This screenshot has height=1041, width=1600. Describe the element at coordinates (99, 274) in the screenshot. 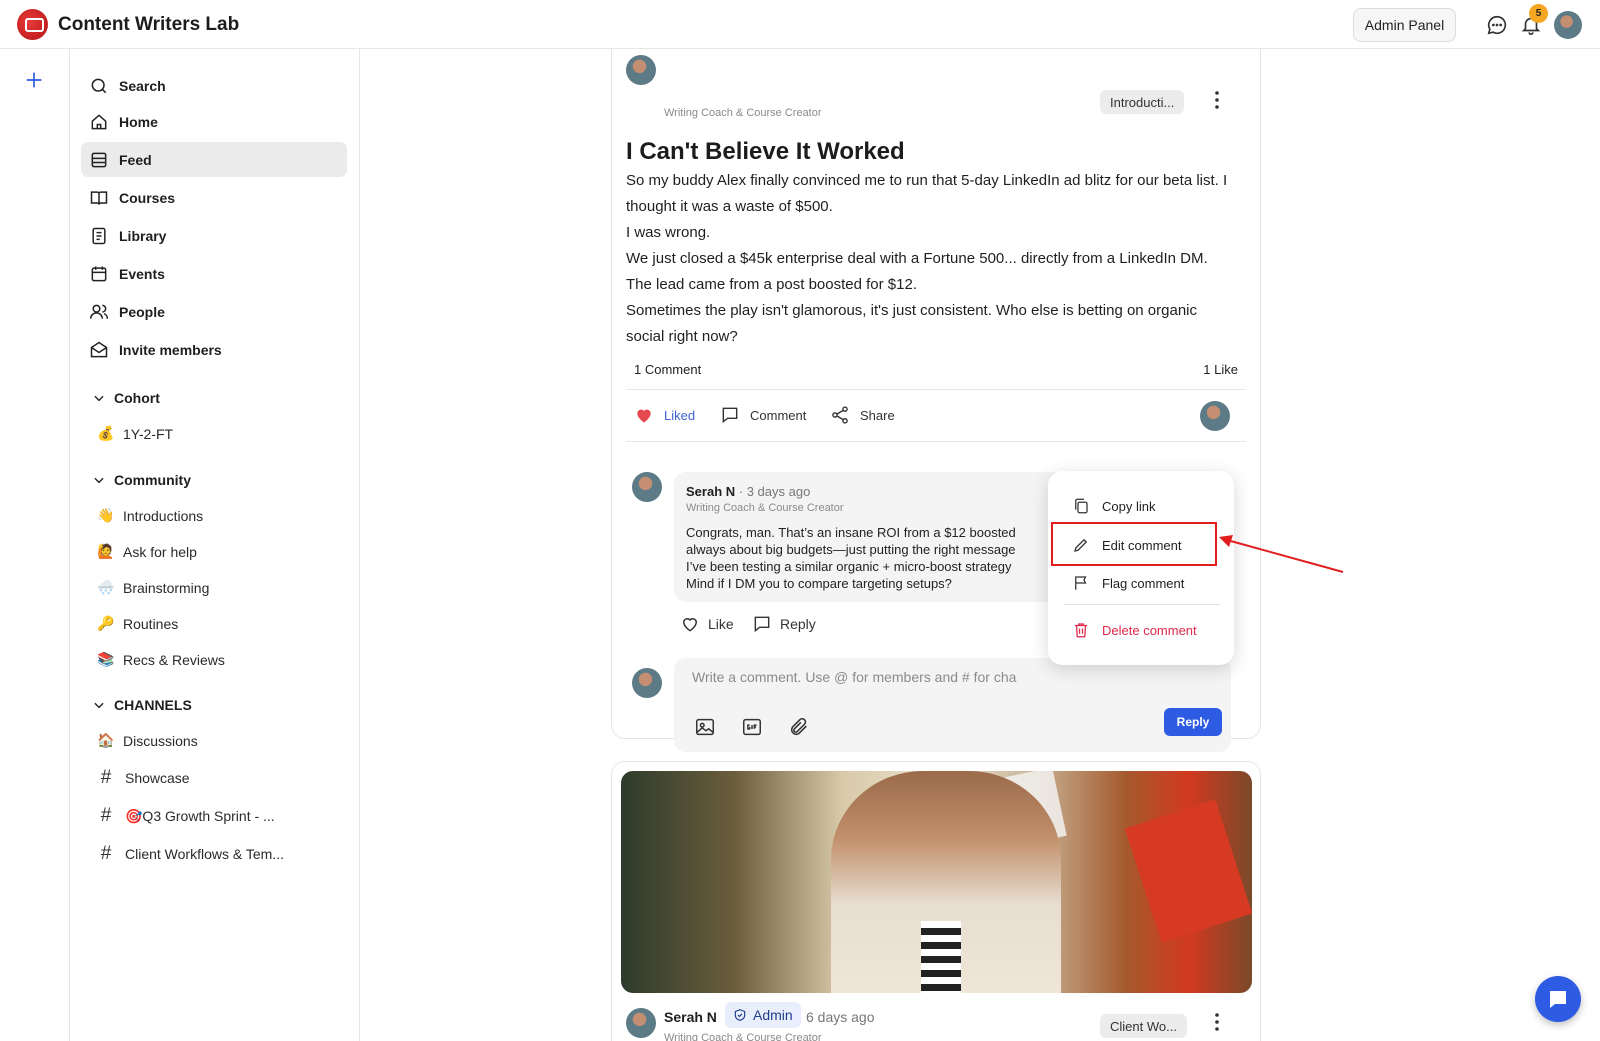

I see `calendar-icon` at that location.